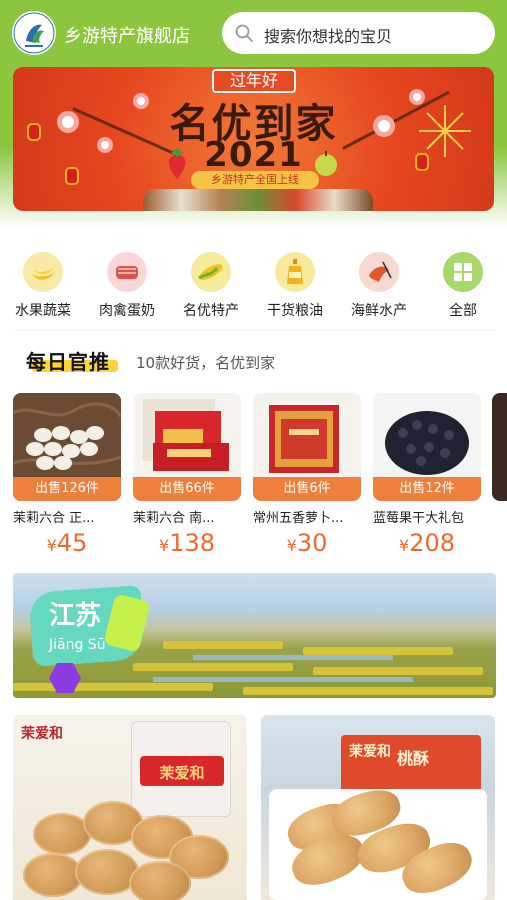  Describe the element at coordinates (73, 361) in the screenshot. I see `daily-picks-title: 每日官推` at that location.